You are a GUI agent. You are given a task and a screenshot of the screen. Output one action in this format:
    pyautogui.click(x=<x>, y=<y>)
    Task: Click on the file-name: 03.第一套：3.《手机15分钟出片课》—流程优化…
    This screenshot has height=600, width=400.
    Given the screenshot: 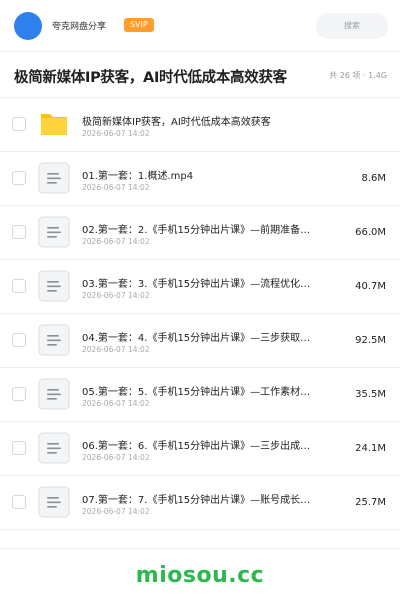 What is the action you would take?
    pyautogui.click(x=196, y=284)
    